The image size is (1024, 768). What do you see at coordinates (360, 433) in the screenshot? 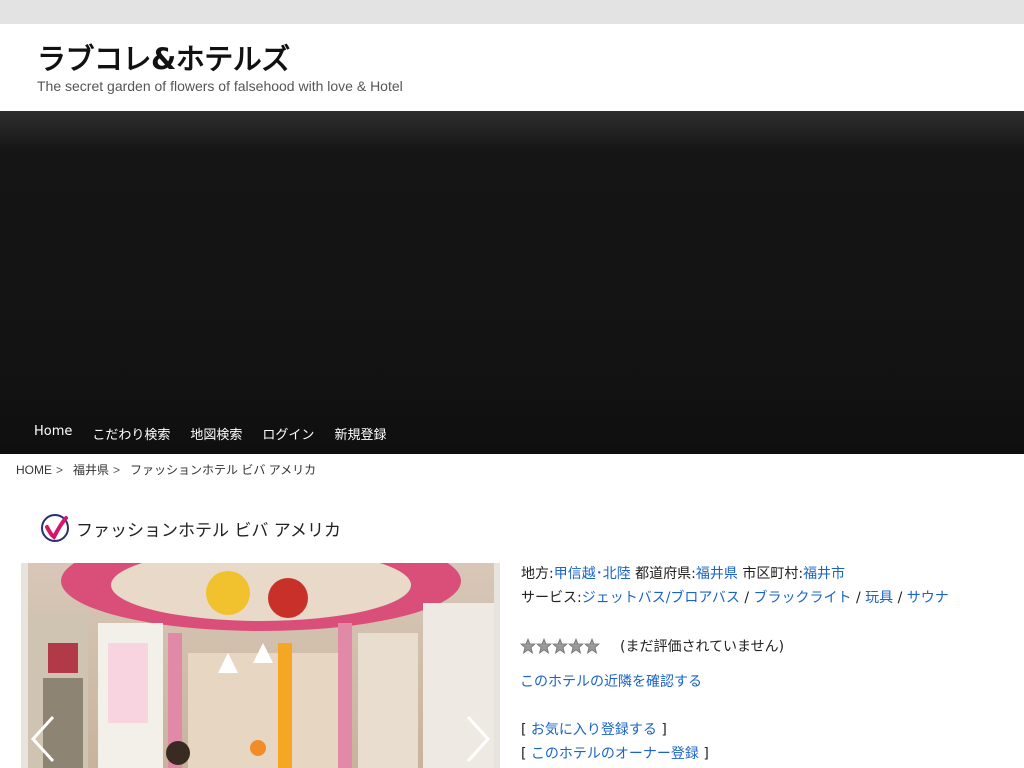
I see `nav-register: 新規登録` at bounding box center [360, 433].